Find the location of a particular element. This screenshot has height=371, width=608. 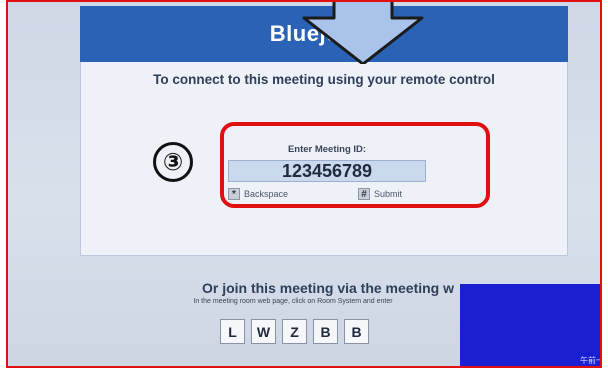

join-title: Or join this meeting via the meeting w is located at coordinates (328, 288).